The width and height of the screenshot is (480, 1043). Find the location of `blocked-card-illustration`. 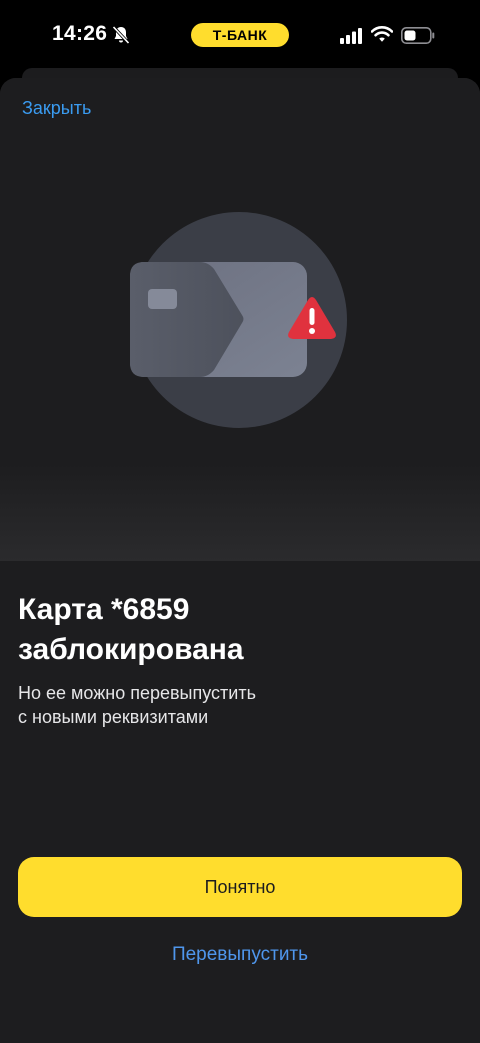

blocked-card-illustration is located at coordinates (238, 320).